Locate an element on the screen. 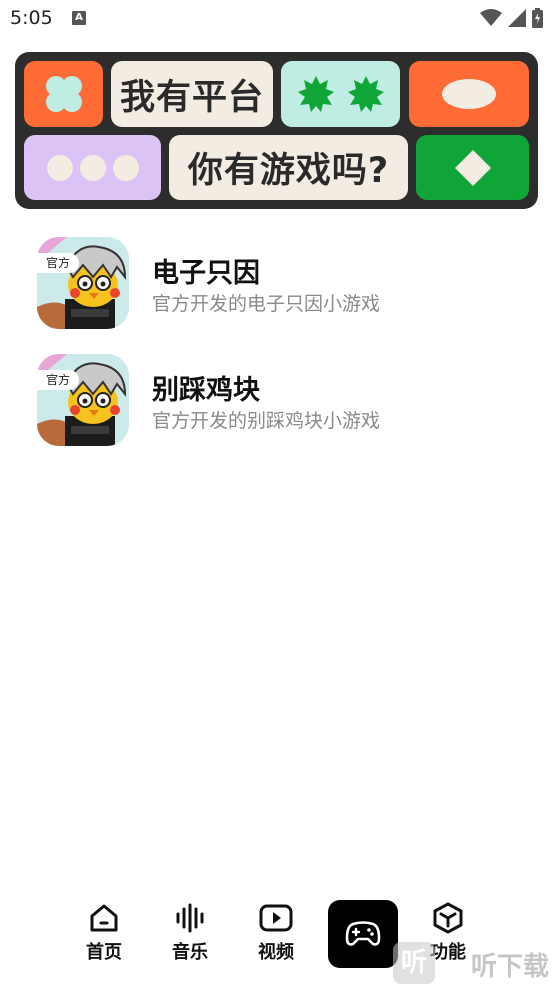  status-icons is located at coordinates (511, 18).